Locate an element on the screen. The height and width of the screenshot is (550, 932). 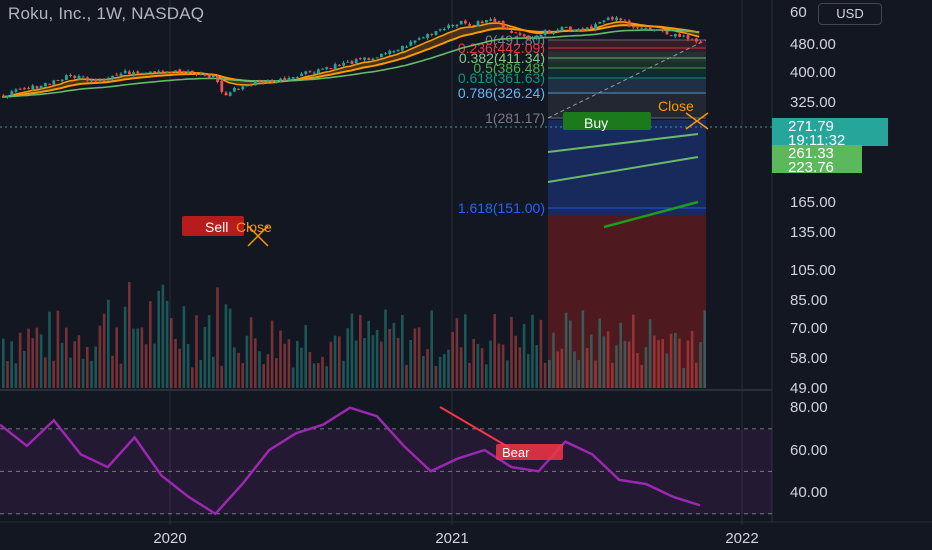
price-axis-tick-label: 49.00 is located at coordinates (809, 388).